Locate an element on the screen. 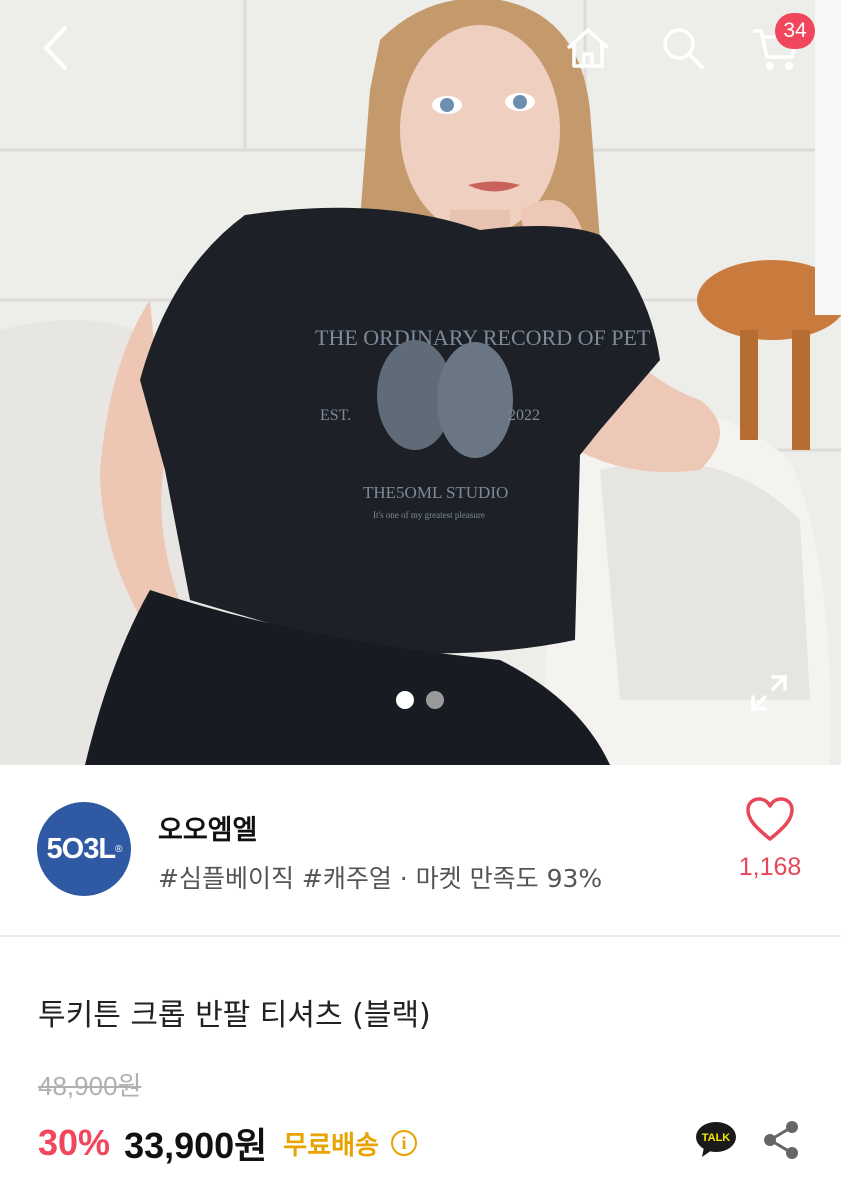  tshirt-print-studio: THE5OML STUDIO is located at coordinates (435, 492).